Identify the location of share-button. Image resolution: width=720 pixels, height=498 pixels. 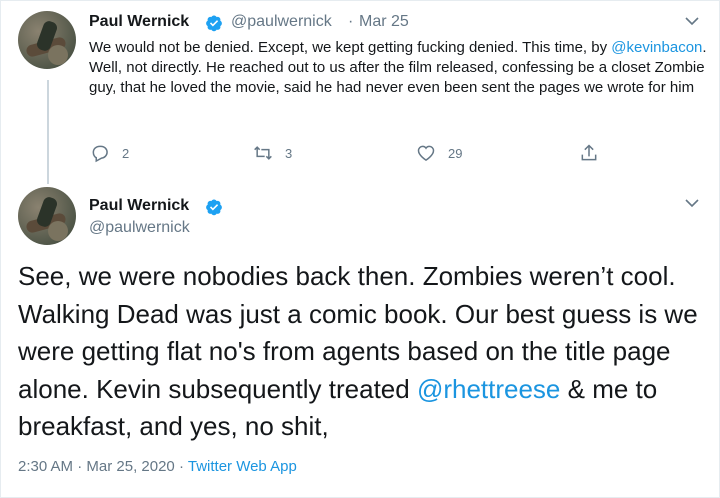
(595, 153).